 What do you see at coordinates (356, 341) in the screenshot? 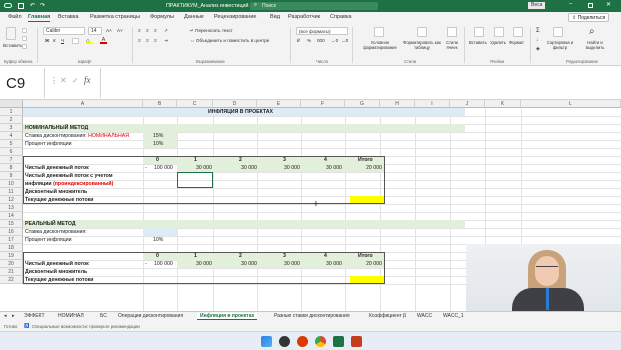
I see `powerpoint-icon` at bounding box center [356, 341].